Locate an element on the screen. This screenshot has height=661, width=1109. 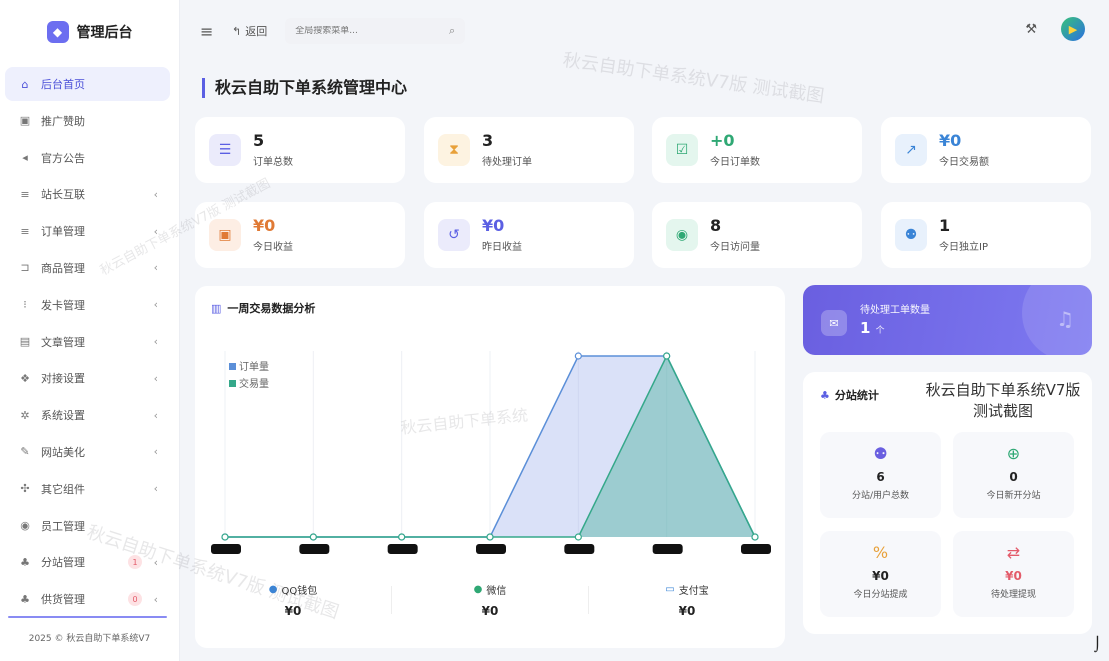
stat-card: ☰ 5 订单总数 is located at coordinates (300, 150).